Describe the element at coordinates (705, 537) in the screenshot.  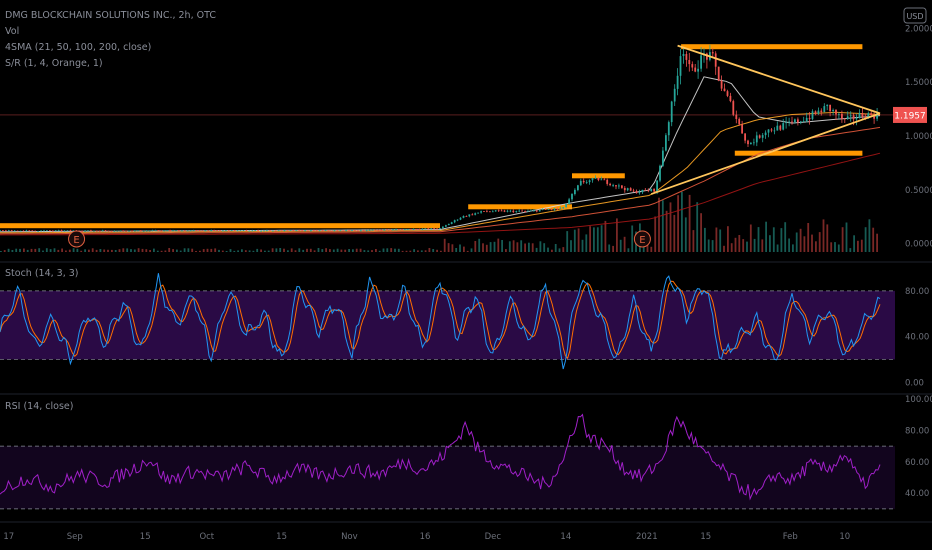
I see `x-tick-label: 15` at that location.